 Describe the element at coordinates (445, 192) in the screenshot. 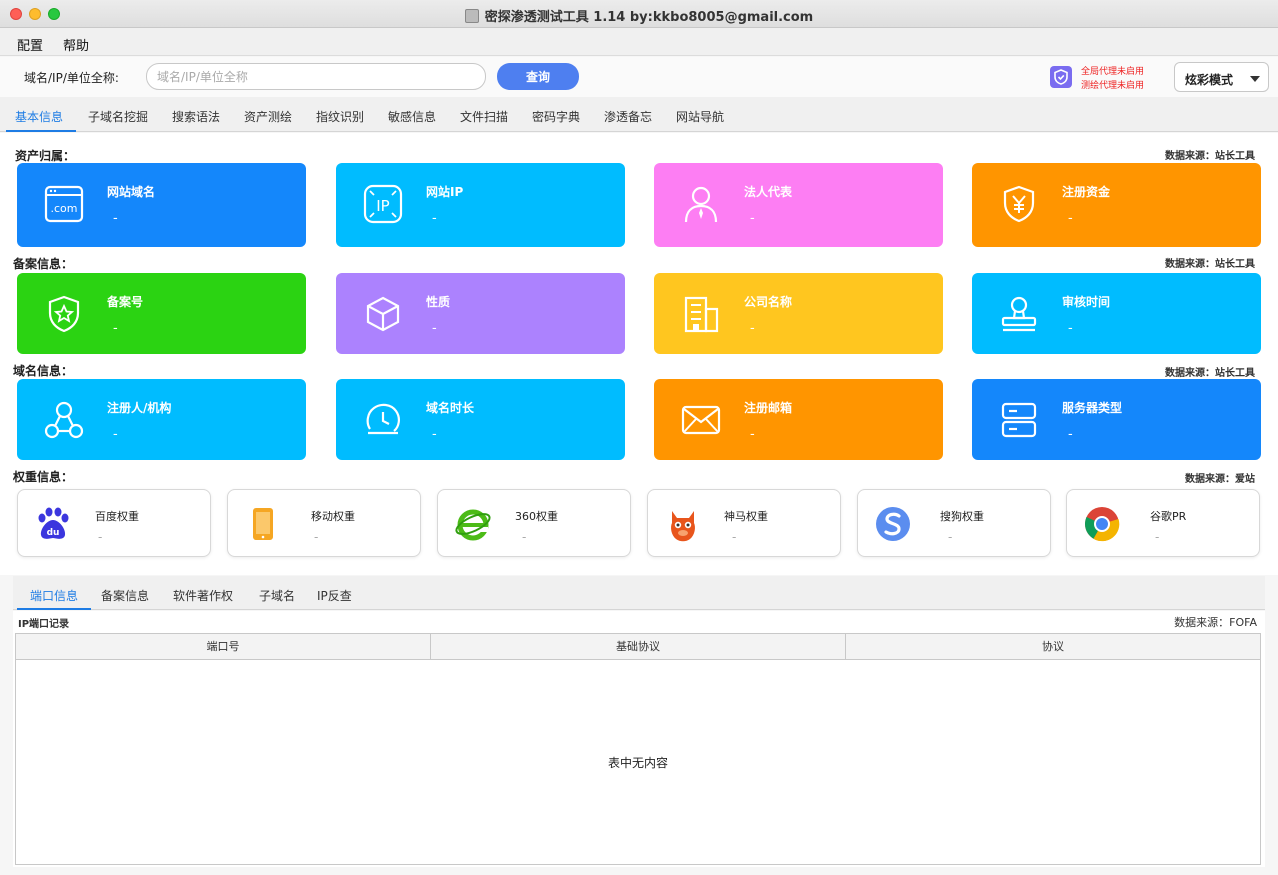

I see `card-title: 网站IP` at that location.